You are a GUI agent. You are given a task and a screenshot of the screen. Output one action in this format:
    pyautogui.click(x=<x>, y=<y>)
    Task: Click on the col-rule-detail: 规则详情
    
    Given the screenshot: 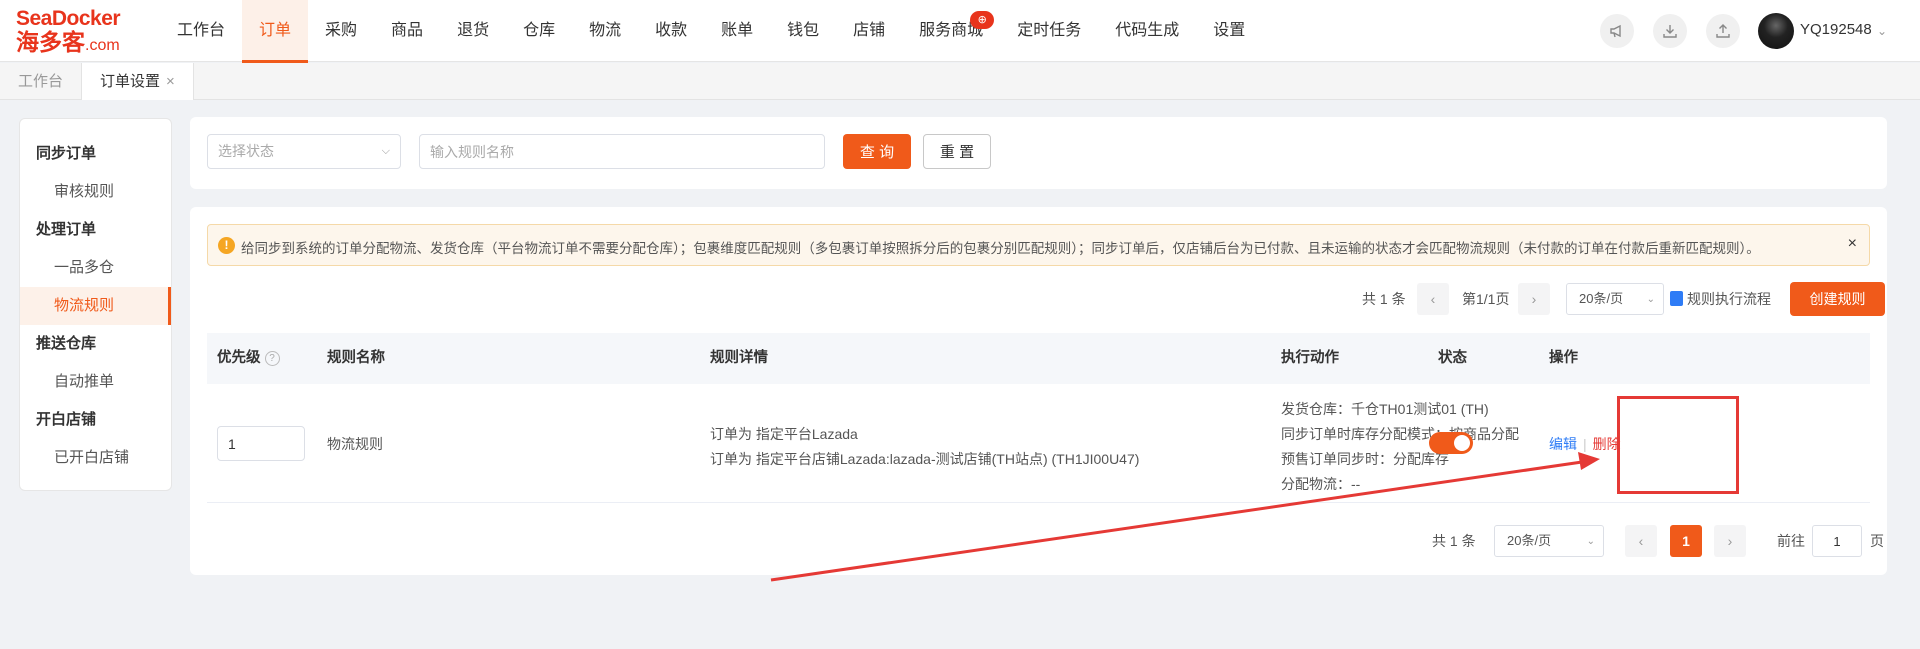 What is the action you would take?
    pyautogui.click(x=739, y=358)
    